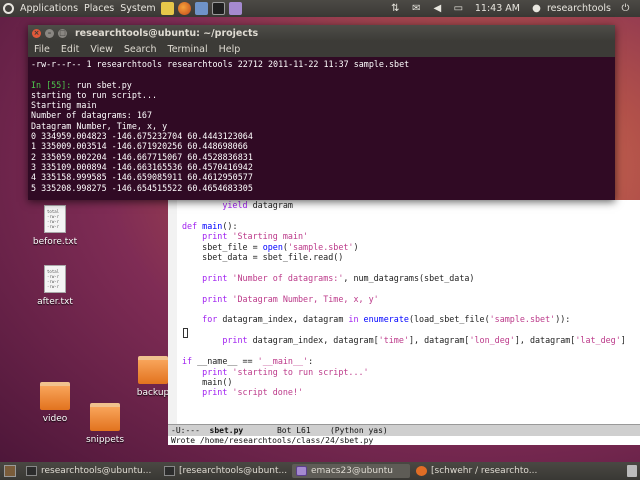 The height and width of the screenshot is (480, 640). What do you see at coordinates (229, 49) in the screenshot?
I see `menu-help: Help` at bounding box center [229, 49].